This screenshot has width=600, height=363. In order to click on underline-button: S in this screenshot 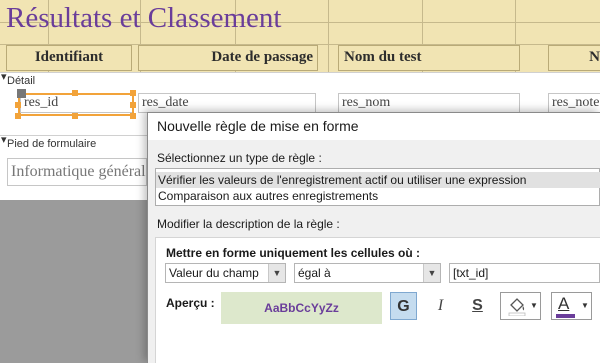, I will do `click(477, 306)`.